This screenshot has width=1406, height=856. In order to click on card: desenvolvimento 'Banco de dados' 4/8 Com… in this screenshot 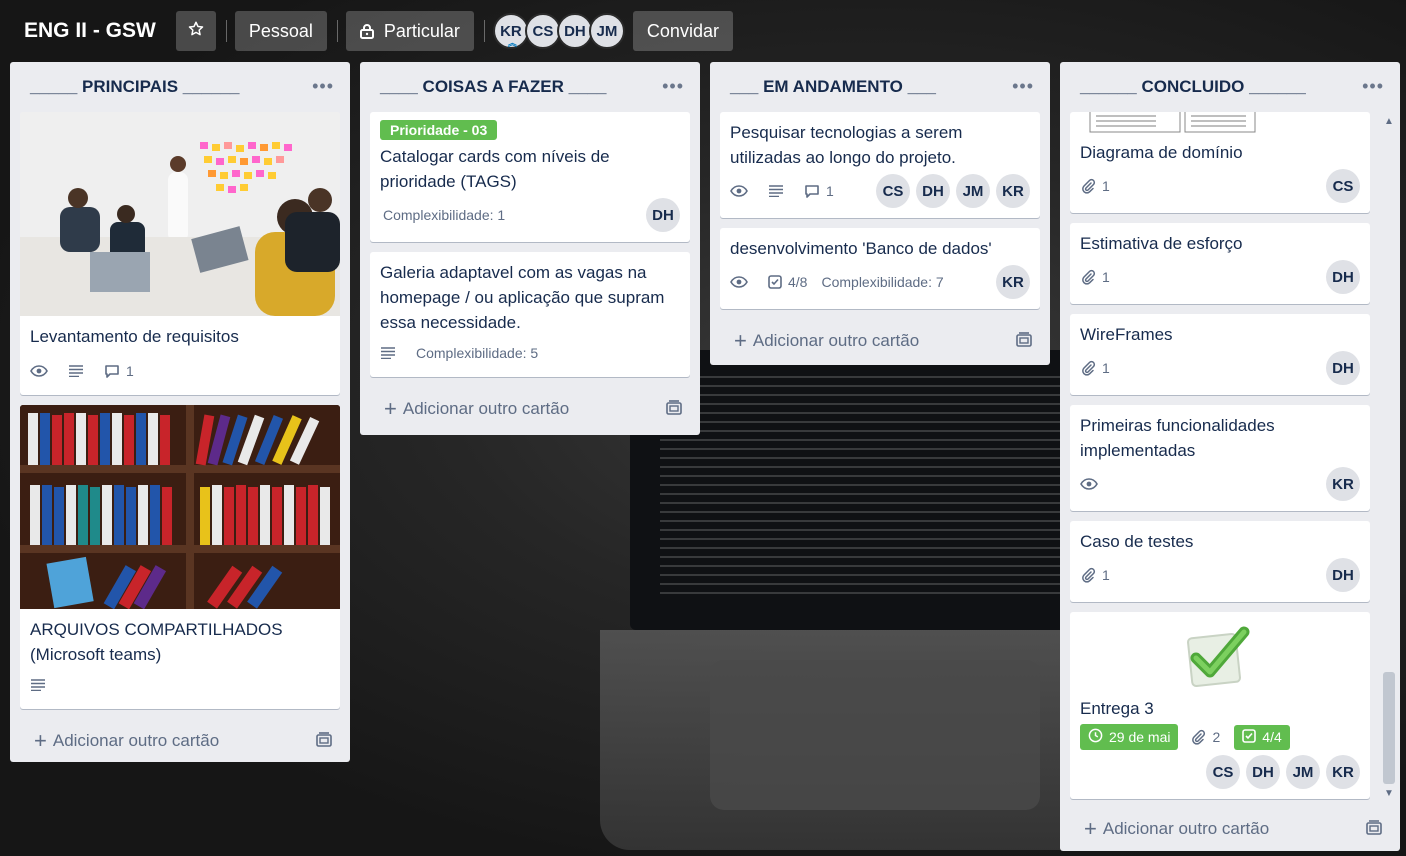, I will do `click(880, 268)`.